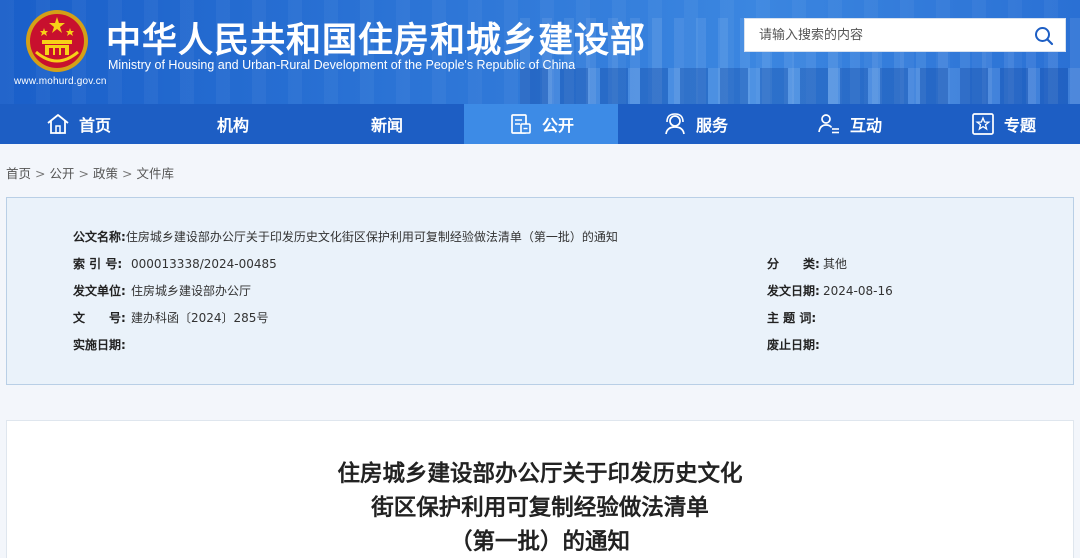  Describe the element at coordinates (793, 291) in the screenshot. I see `meta-label: 发文日期:` at that location.